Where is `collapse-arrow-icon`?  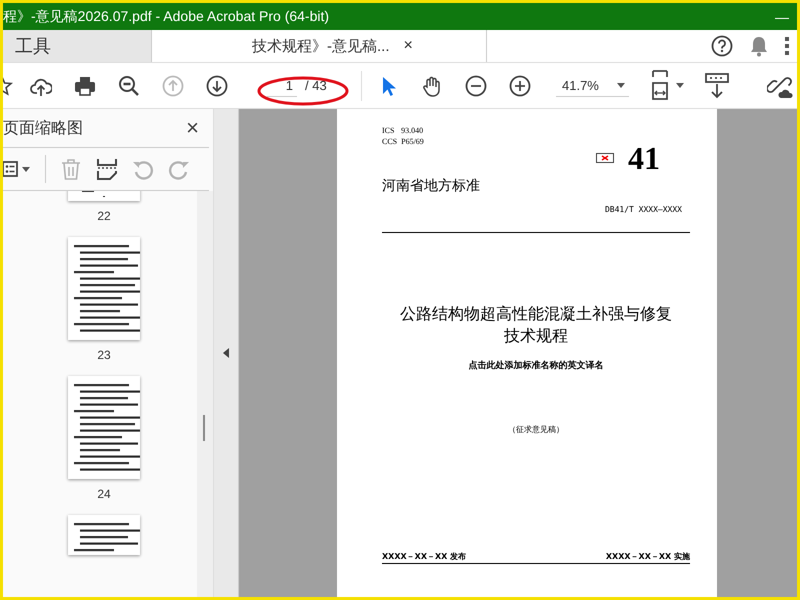 collapse-arrow-icon is located at coordinates (226, 353).